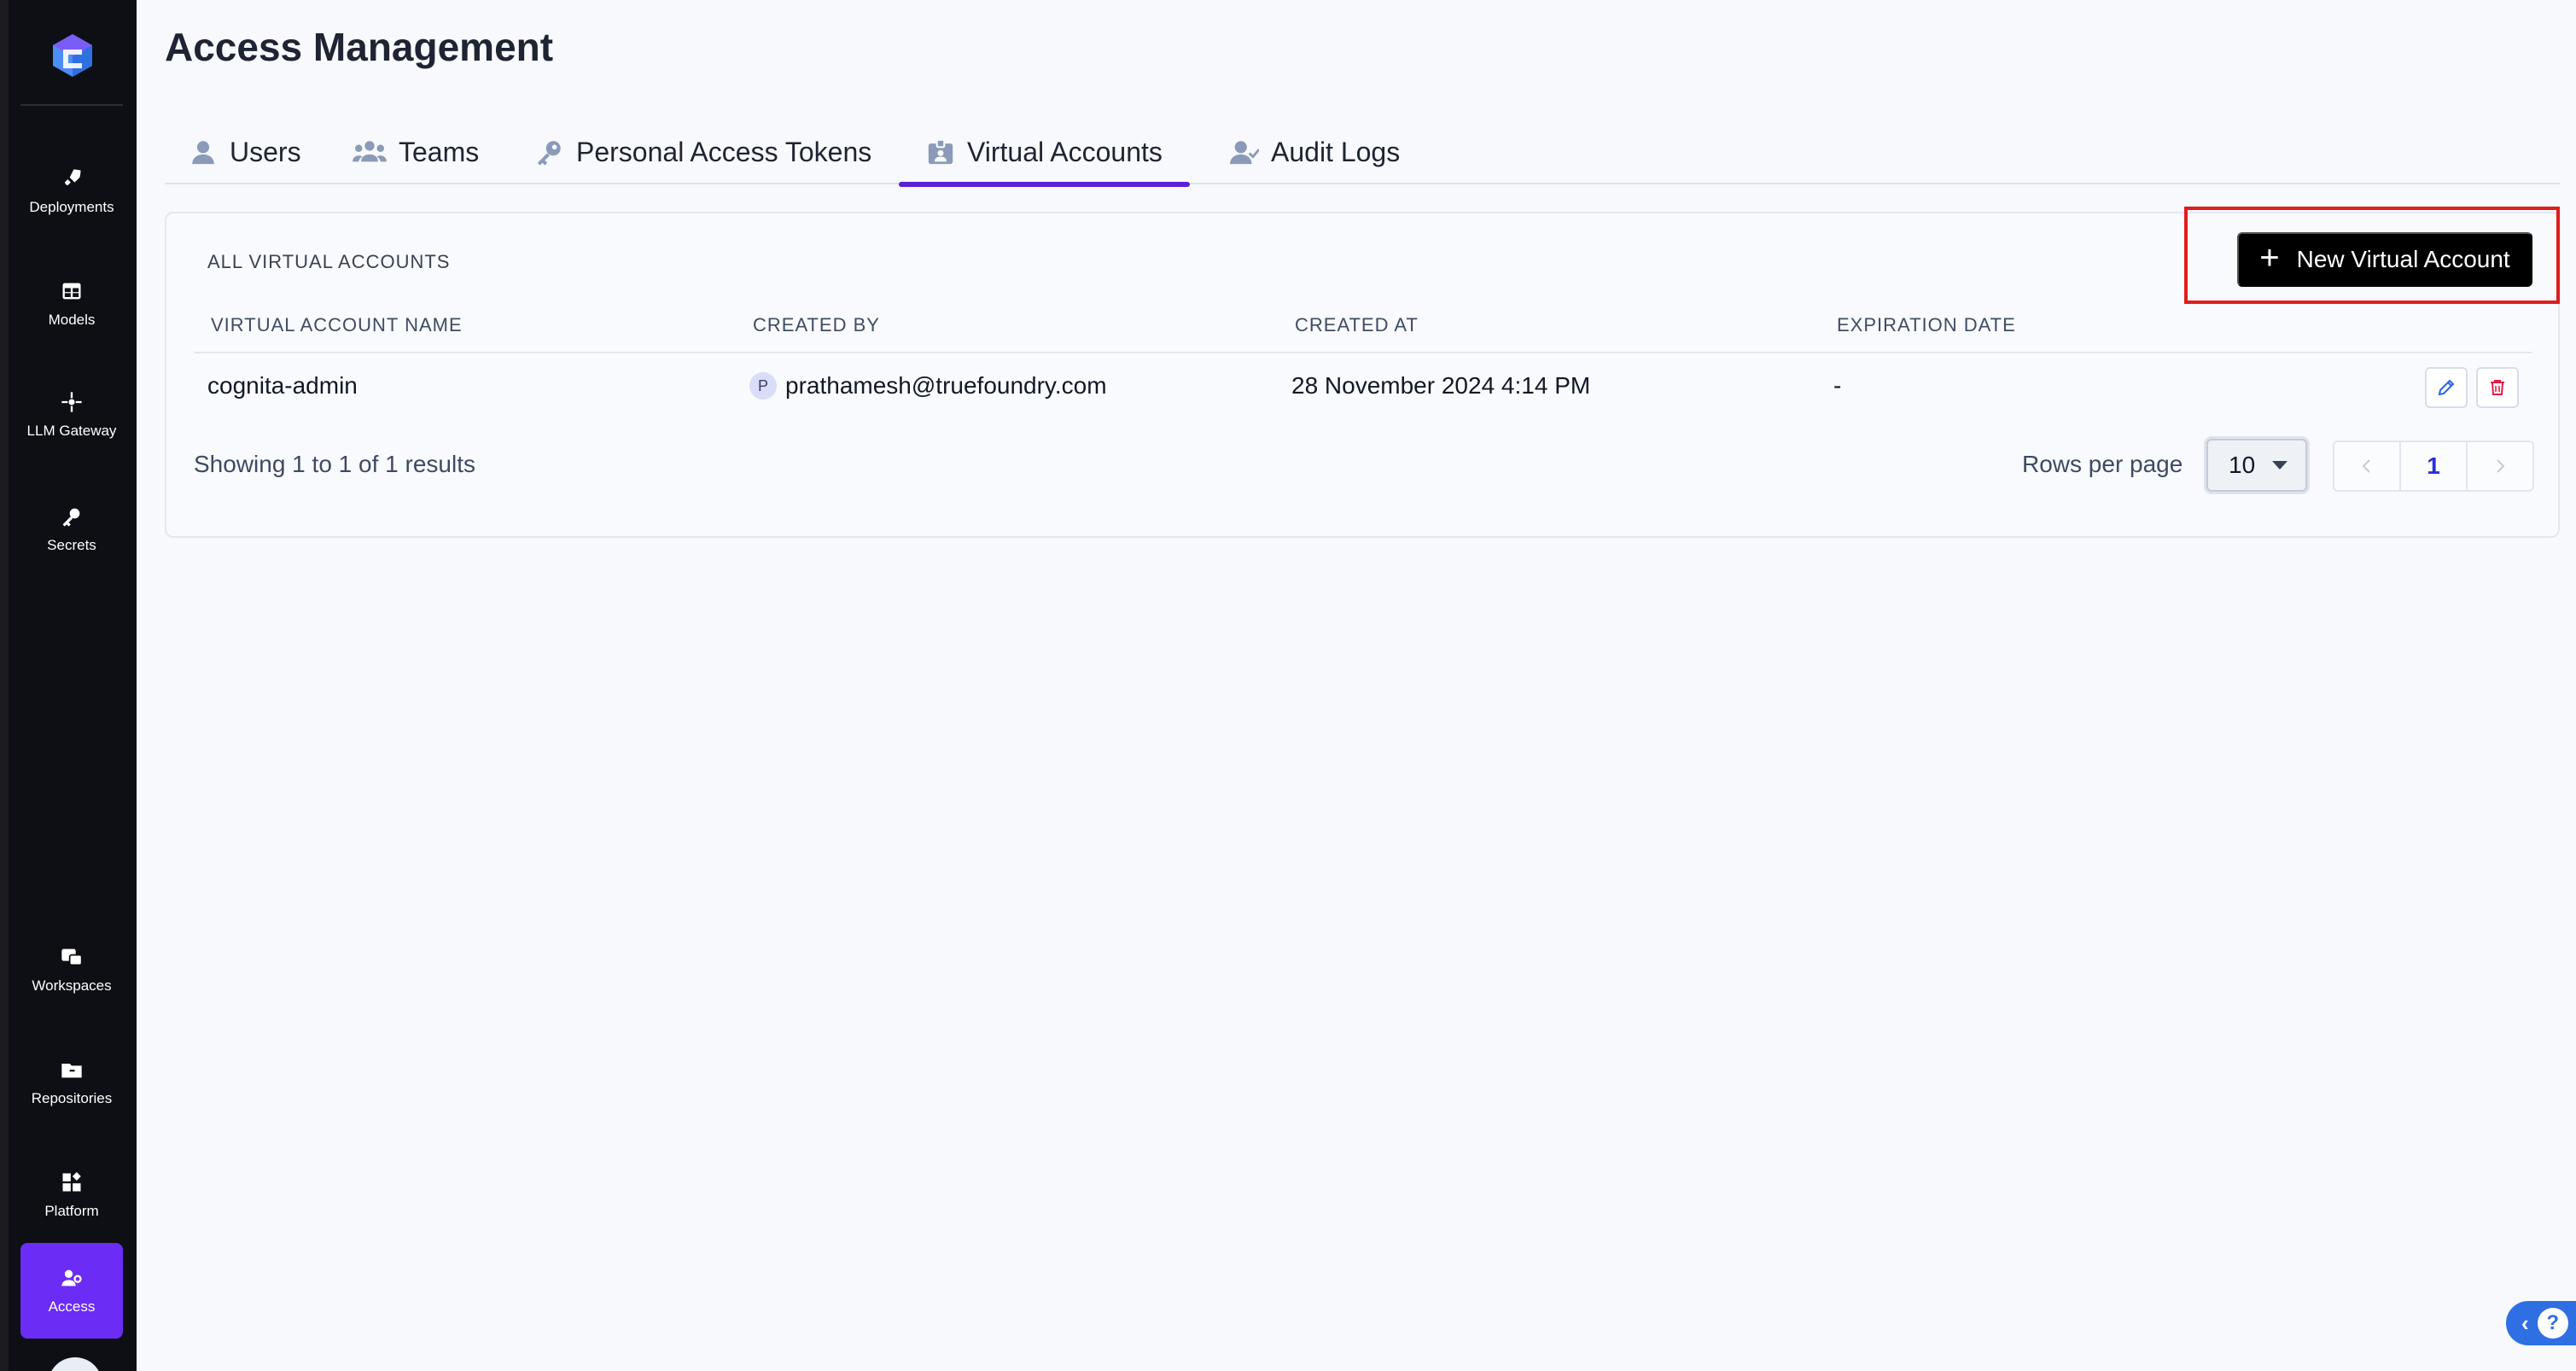 This screenshot has width=2576, height=1371. Describe the element at coordinates (72, 55) in the screenshot. I see `app-logo-icon` at that location.